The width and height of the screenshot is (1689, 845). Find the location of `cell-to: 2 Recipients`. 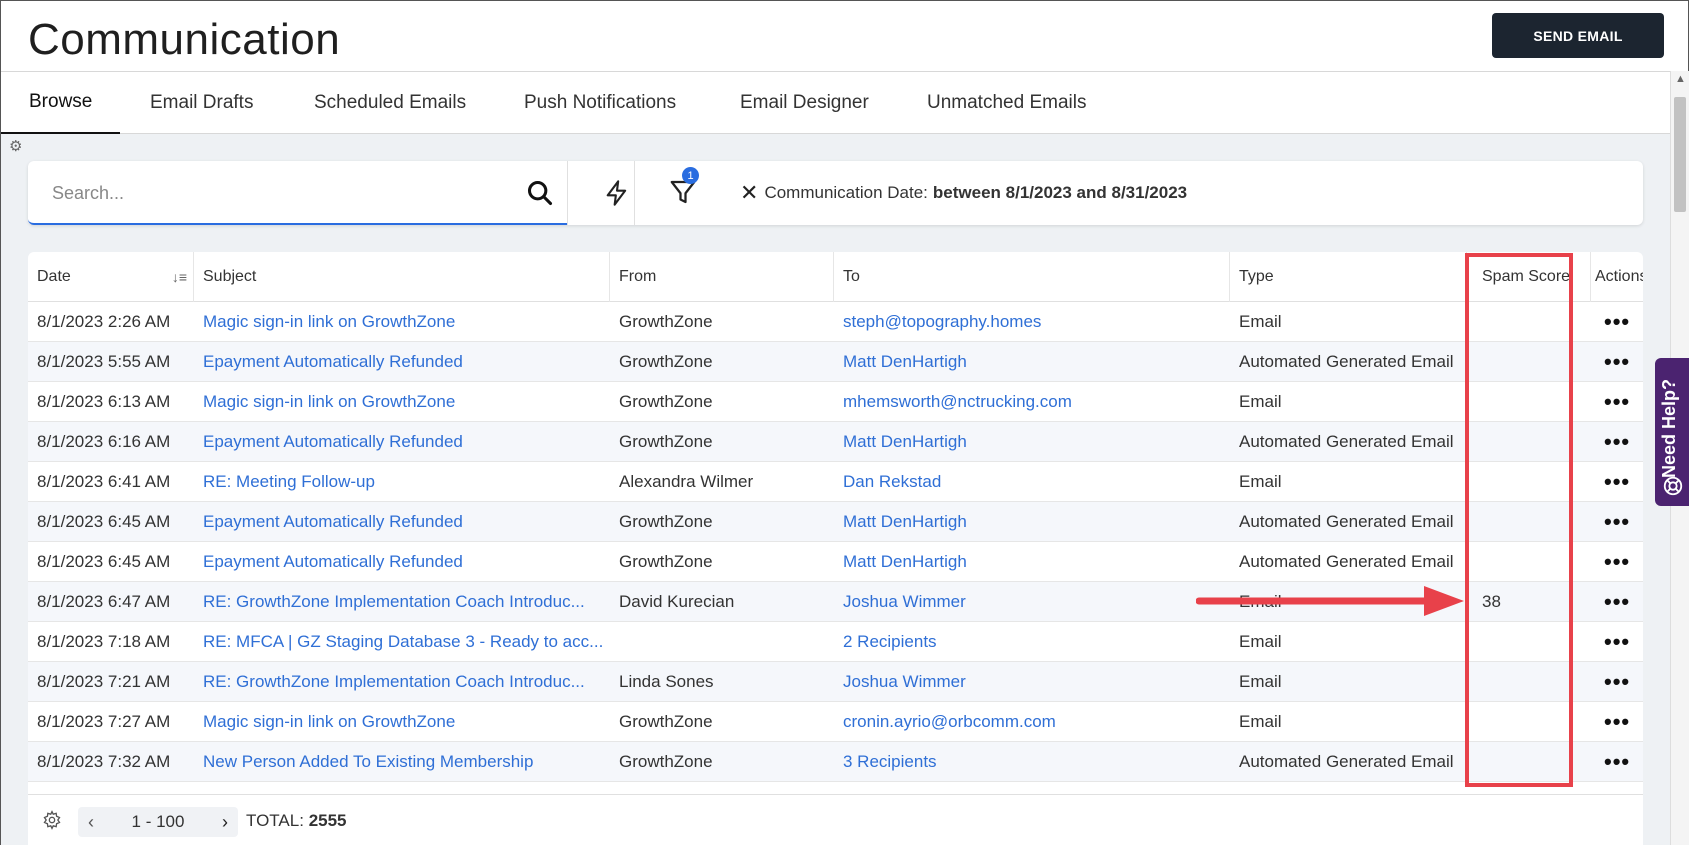

cell-to: 2 Recipients is located at coordinates (1032, 642).